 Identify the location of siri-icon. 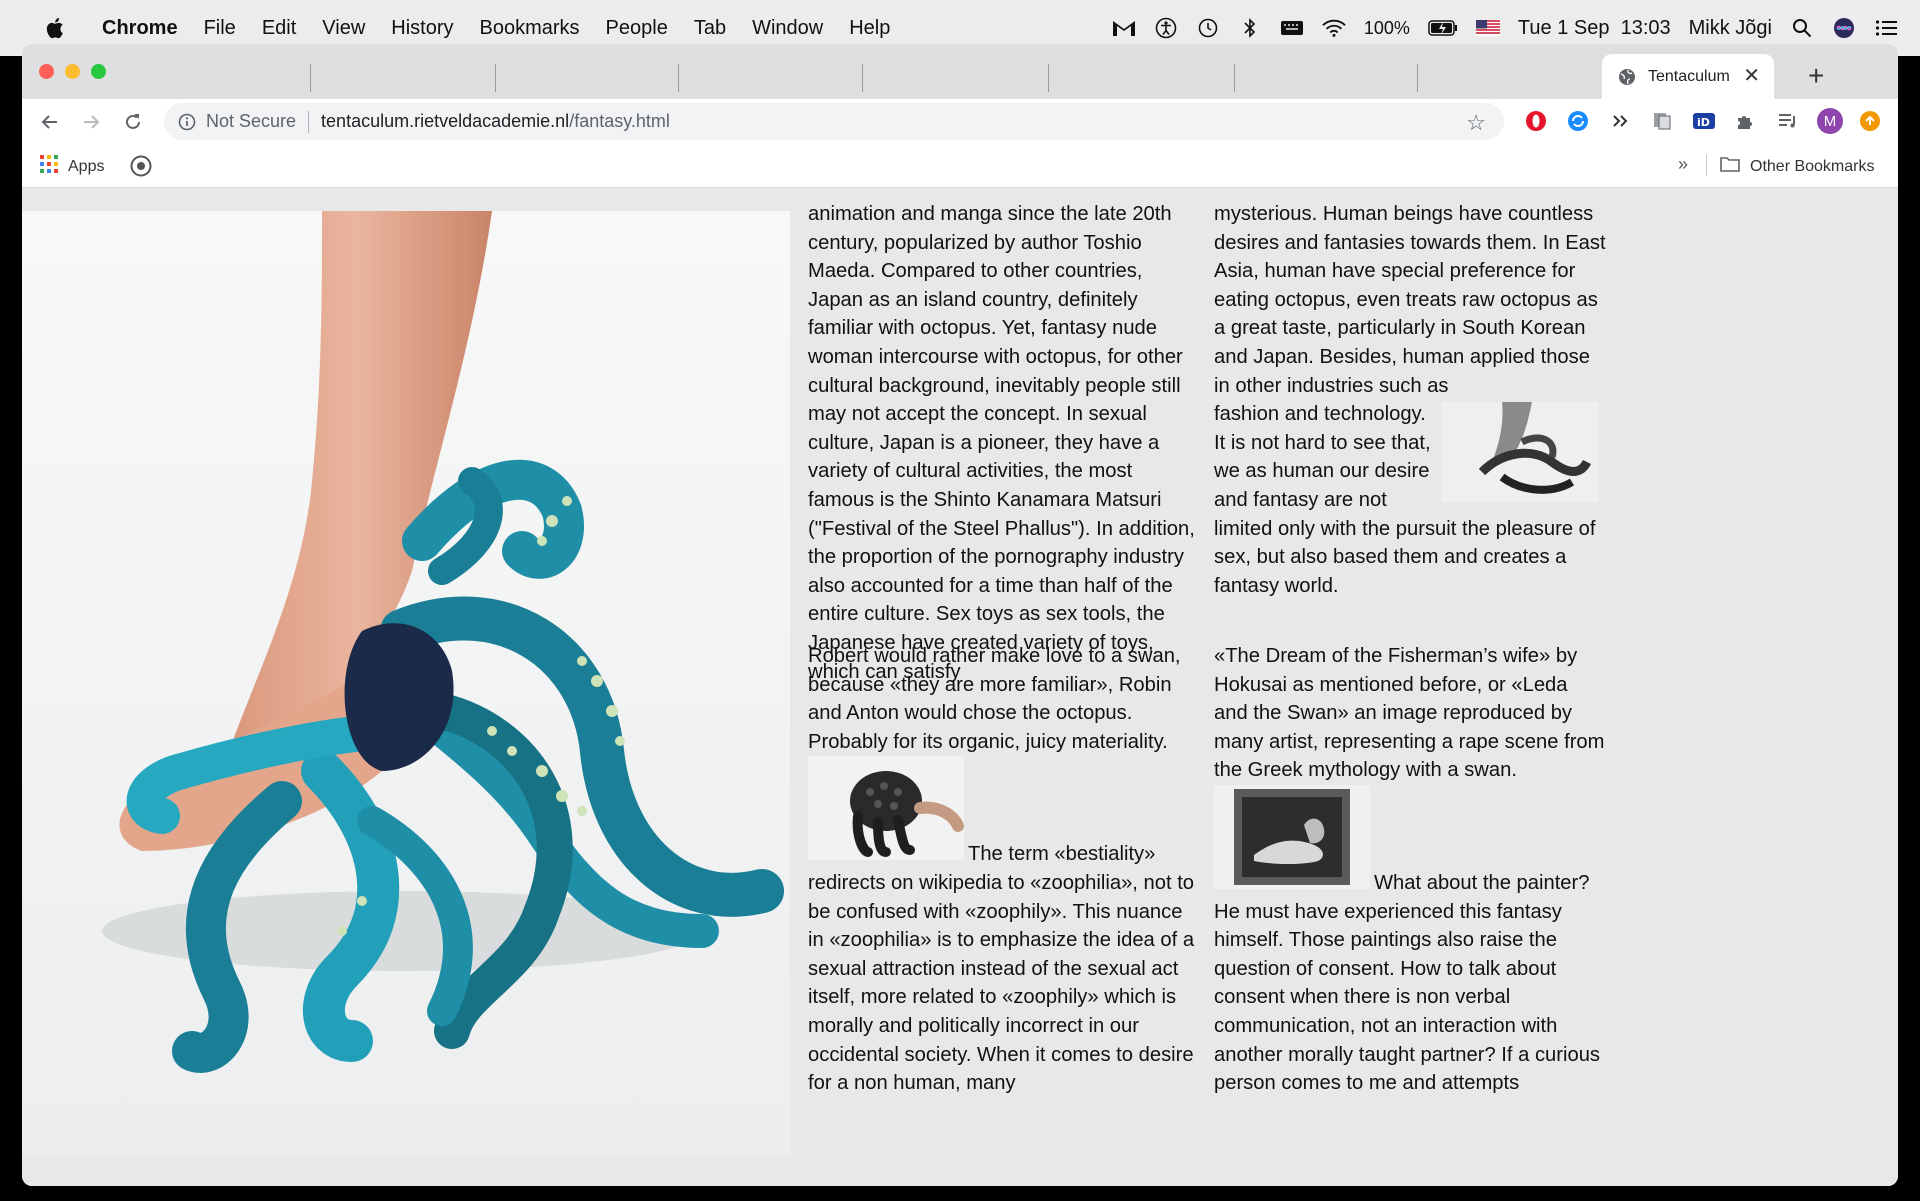
(1844, 28).